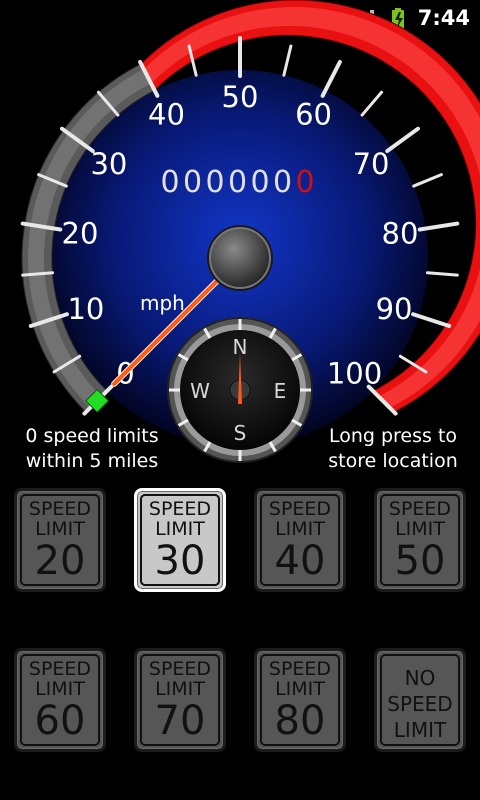  I want to click on nearby-limits-line2: within 5 miles, so click(92, 461).